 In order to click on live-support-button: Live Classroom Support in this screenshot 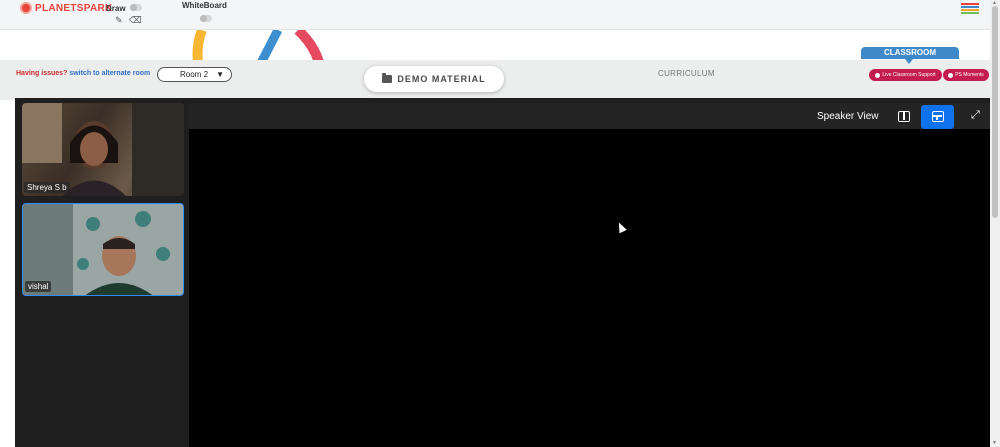, I will do `click(905, 75)`.